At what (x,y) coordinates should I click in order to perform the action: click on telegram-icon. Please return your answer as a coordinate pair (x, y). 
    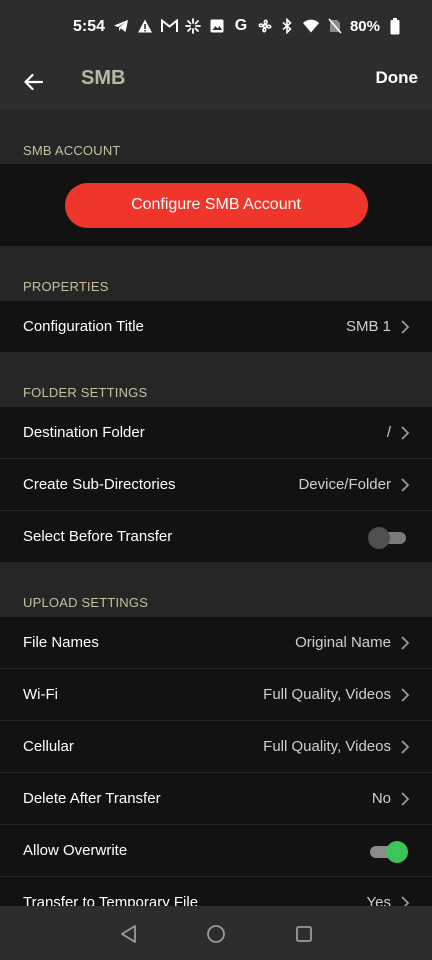
    Looking at the image, I should click on (121, 26).